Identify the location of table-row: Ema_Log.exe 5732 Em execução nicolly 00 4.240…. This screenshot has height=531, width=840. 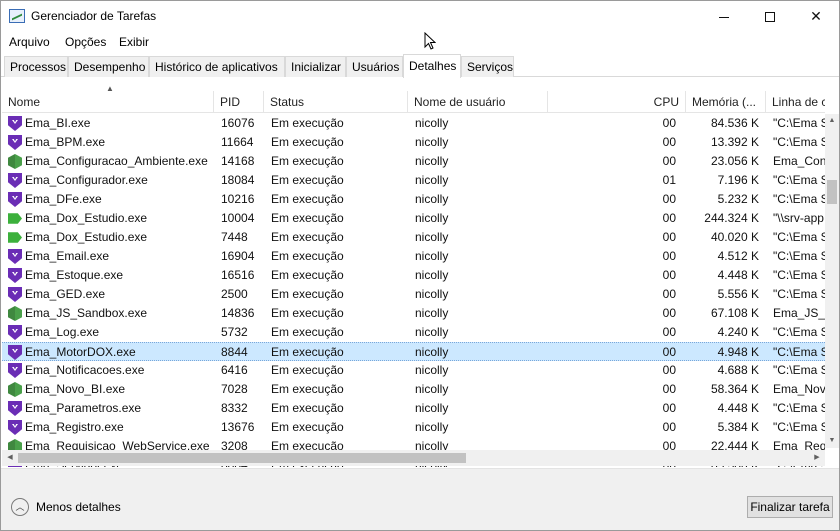
(413, 332).